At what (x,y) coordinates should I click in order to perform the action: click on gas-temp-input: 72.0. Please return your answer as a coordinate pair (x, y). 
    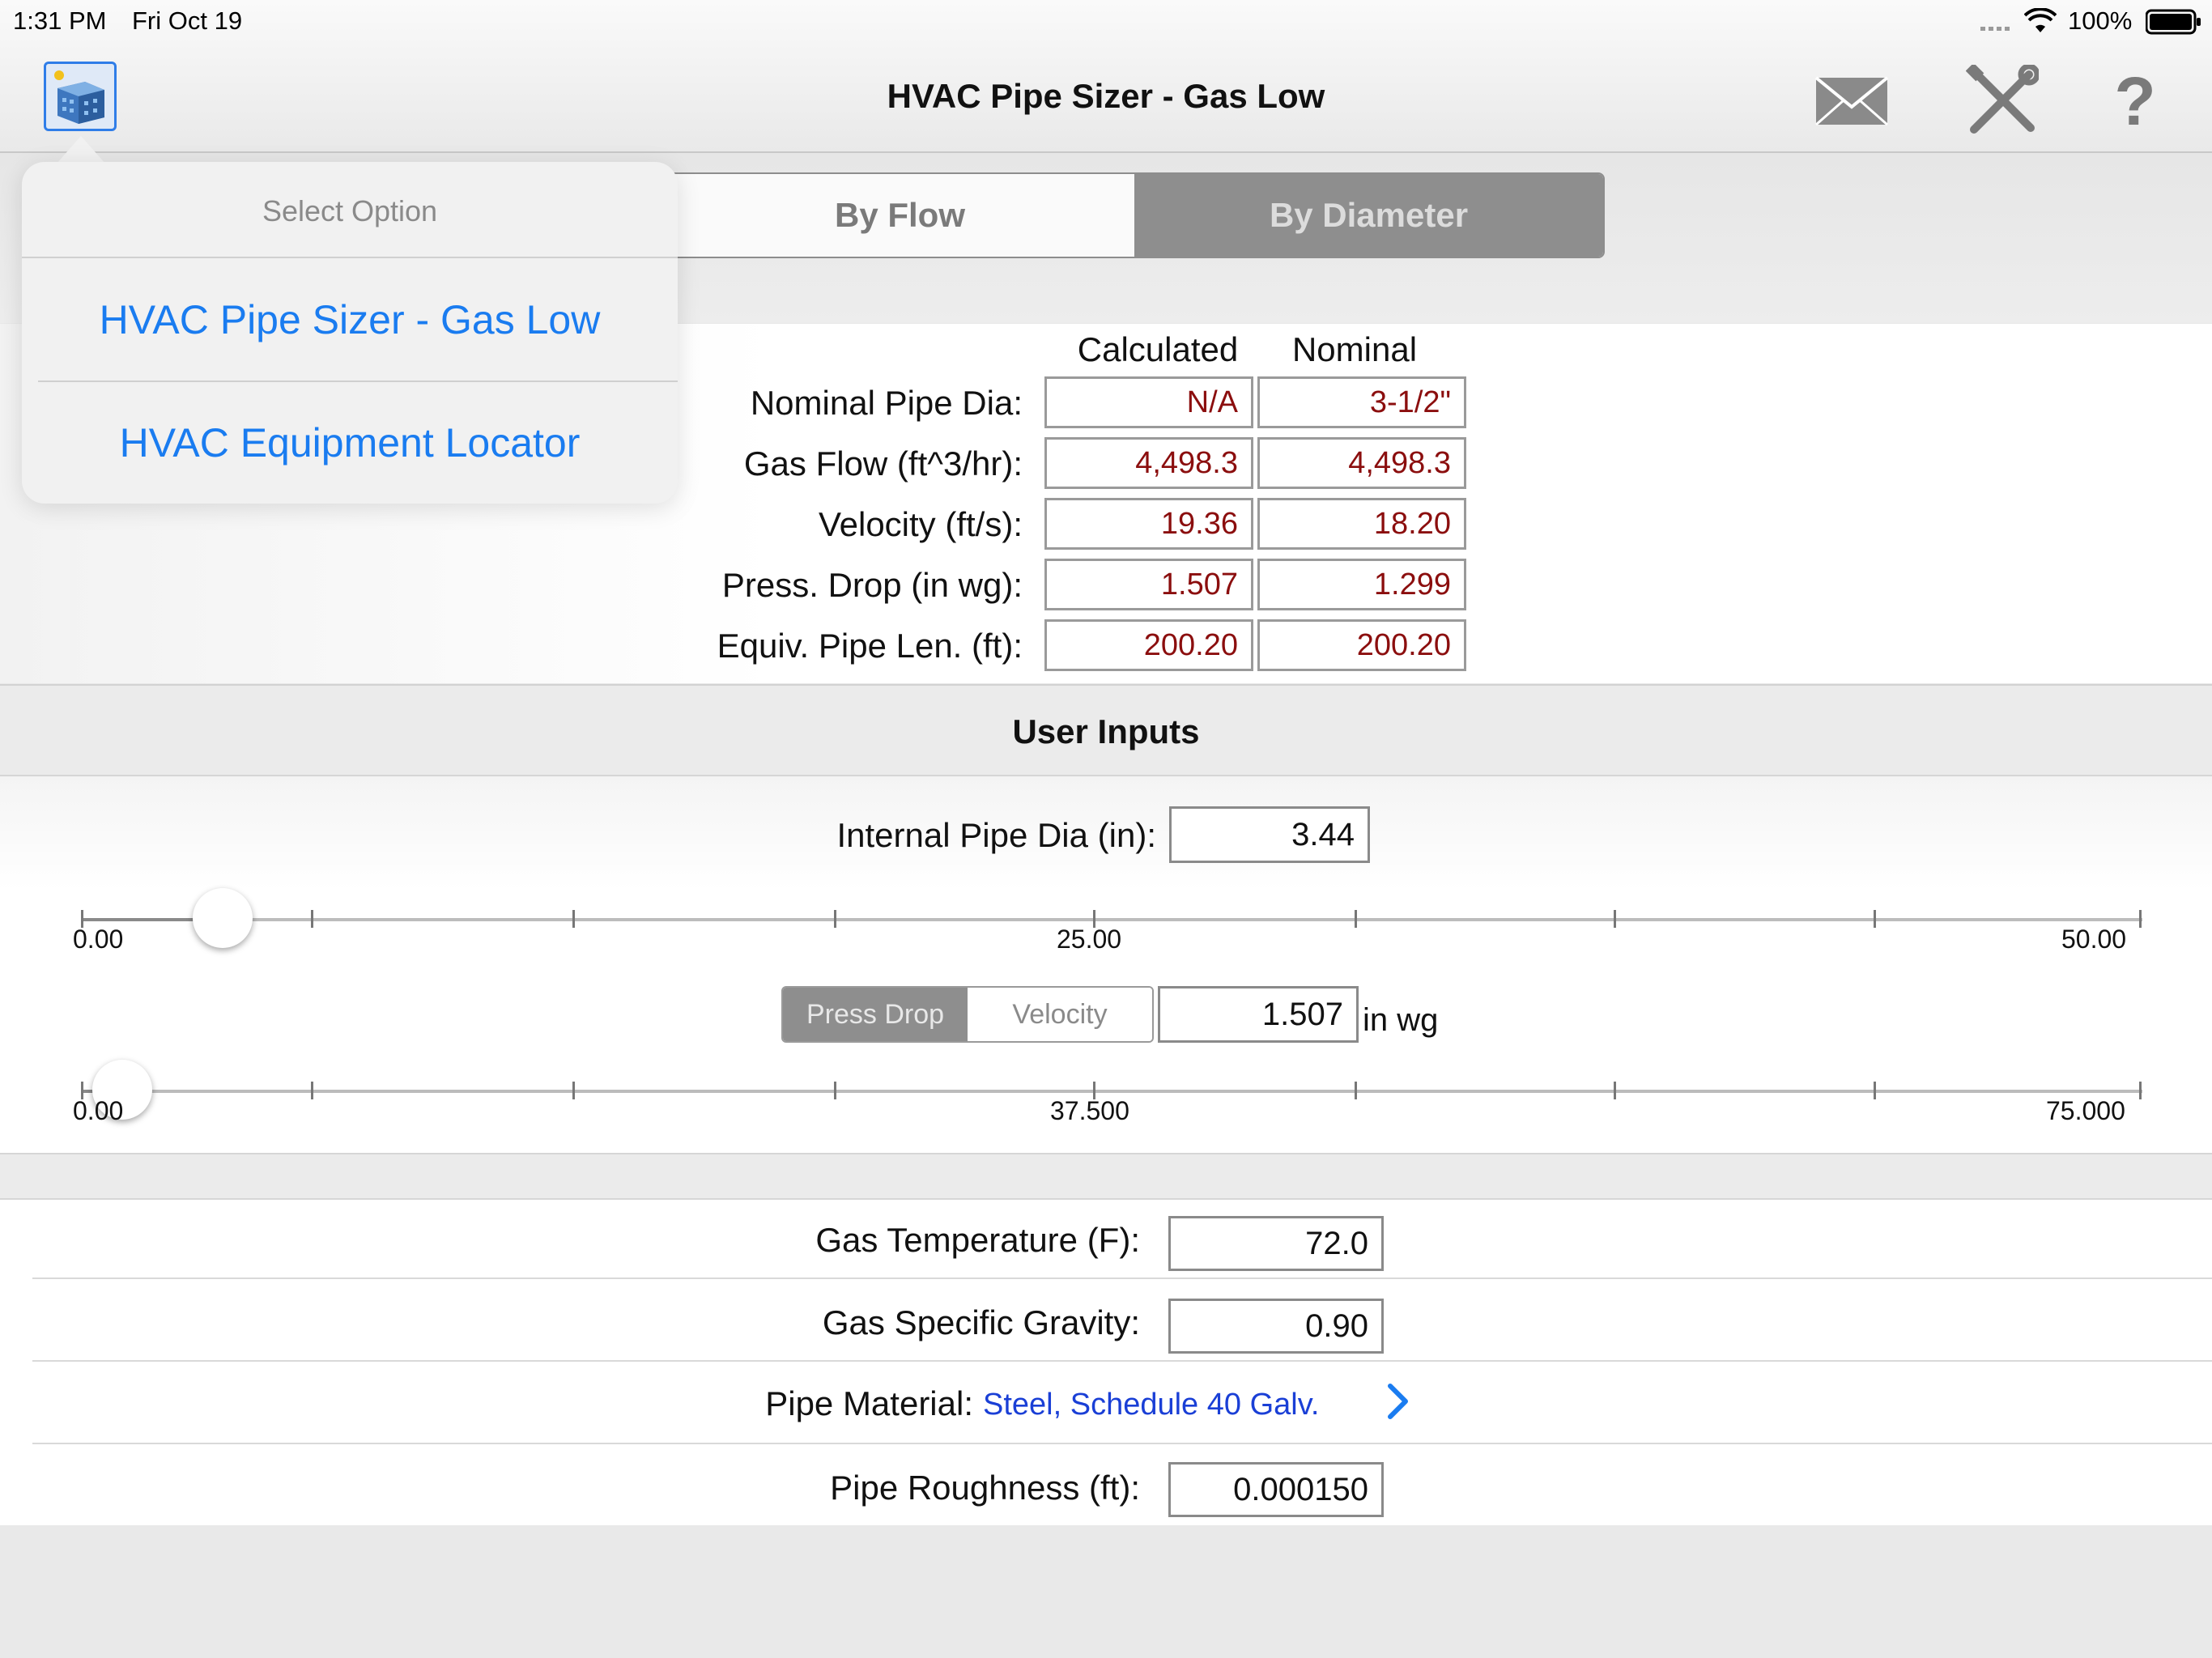
    Looking at the image, I should click on (1276, 1243).